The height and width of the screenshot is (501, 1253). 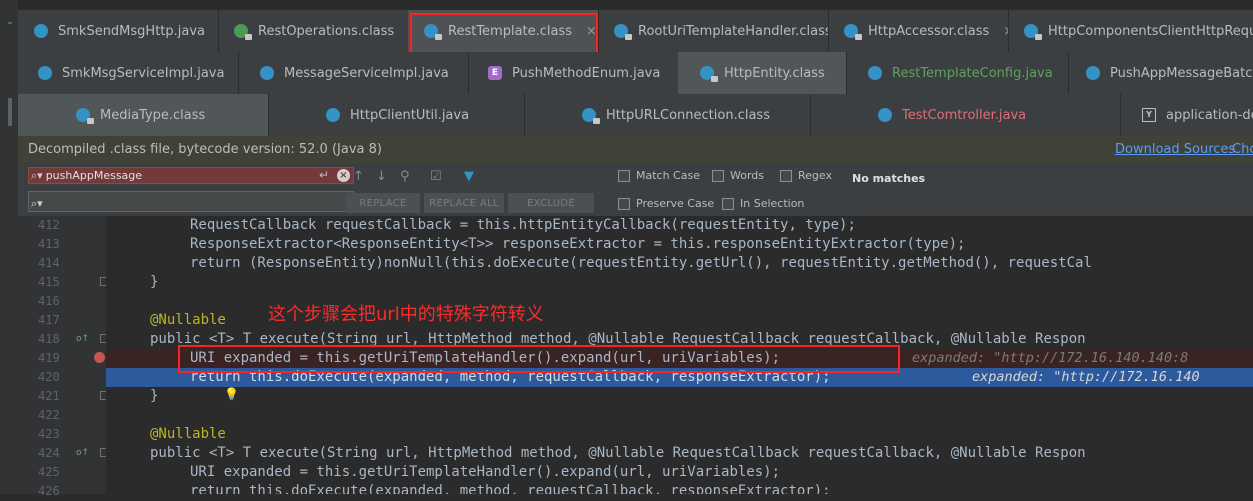 I want to click on tab-label: MediaType.class, so click(x=153, y=115).